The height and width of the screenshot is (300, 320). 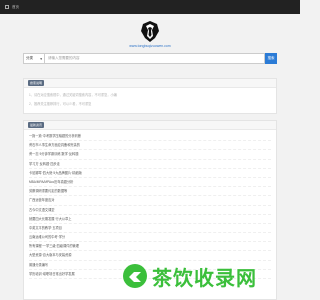 I want to click on list-item: 卡尼娜琴·四大绝·5大品牌图片·精细版, so click(x=150, y=173).